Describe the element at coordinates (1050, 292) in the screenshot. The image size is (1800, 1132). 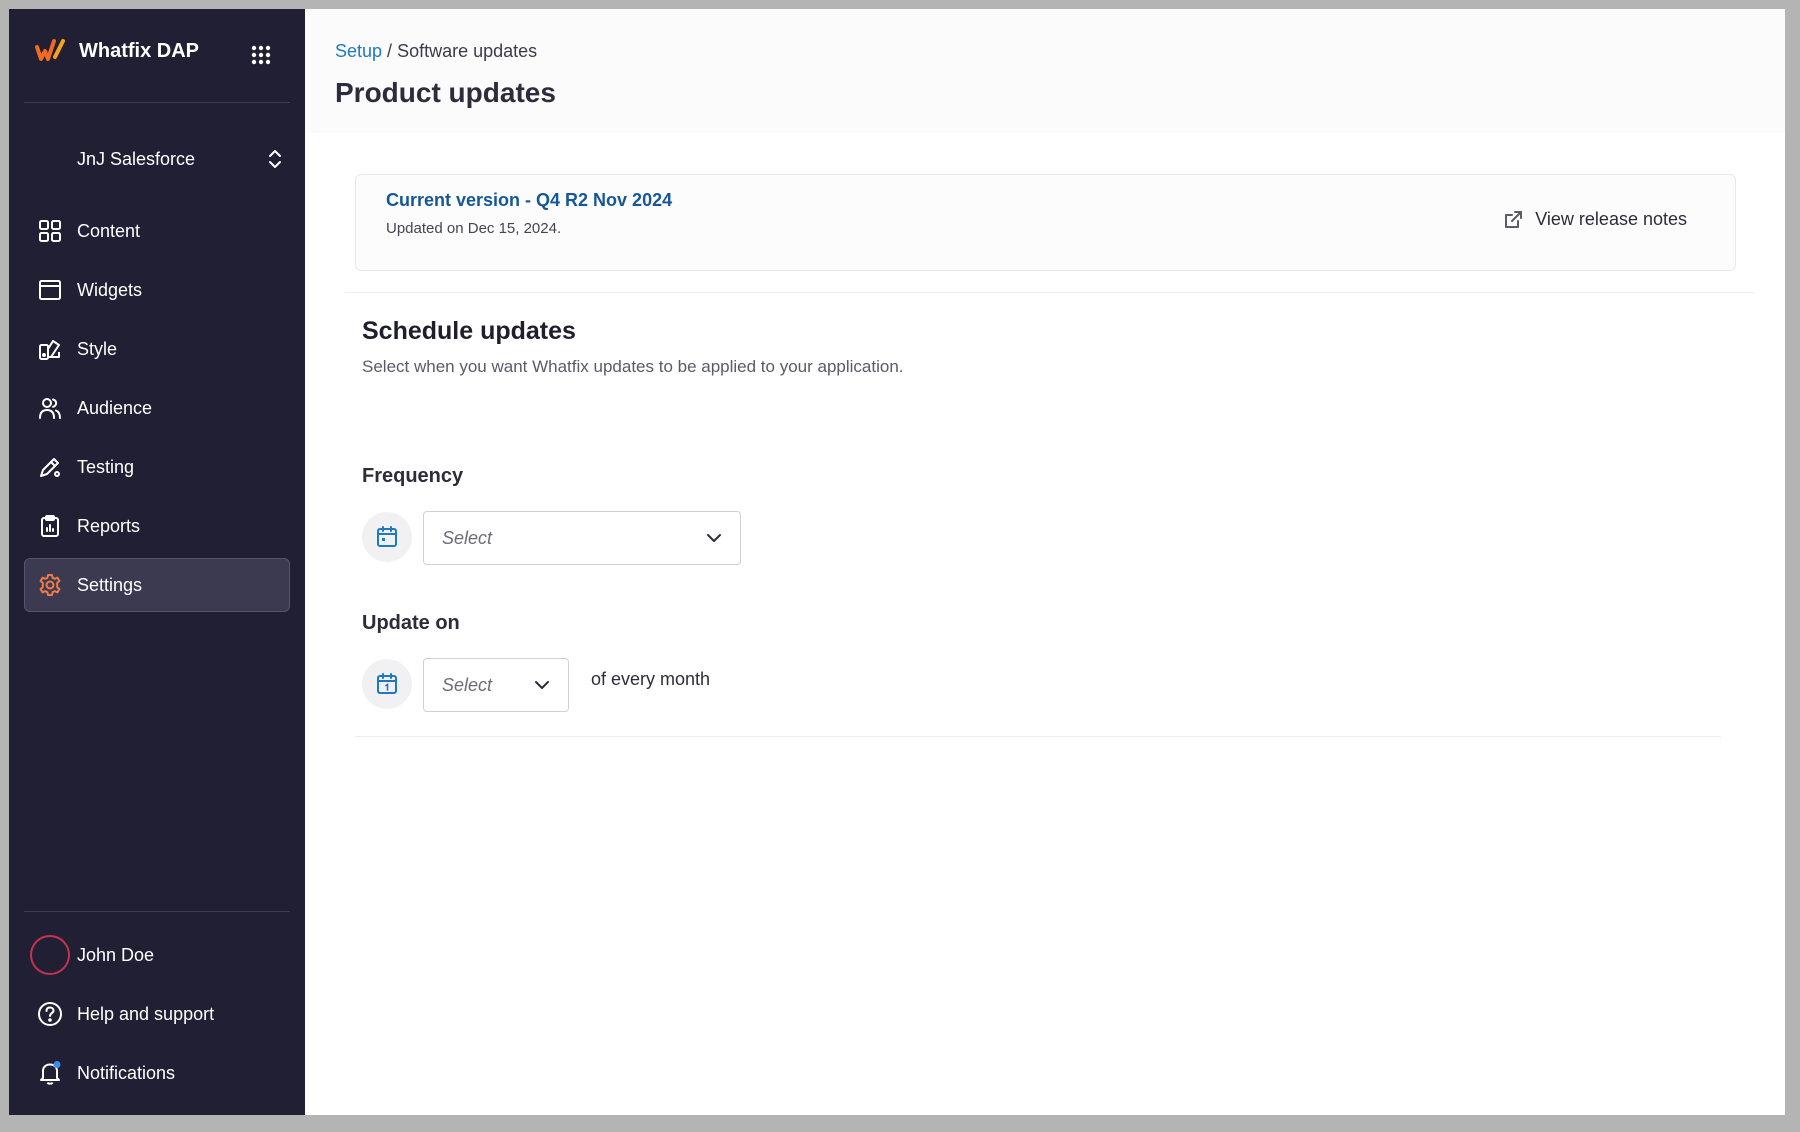
I see `section-divider-top` at that location.